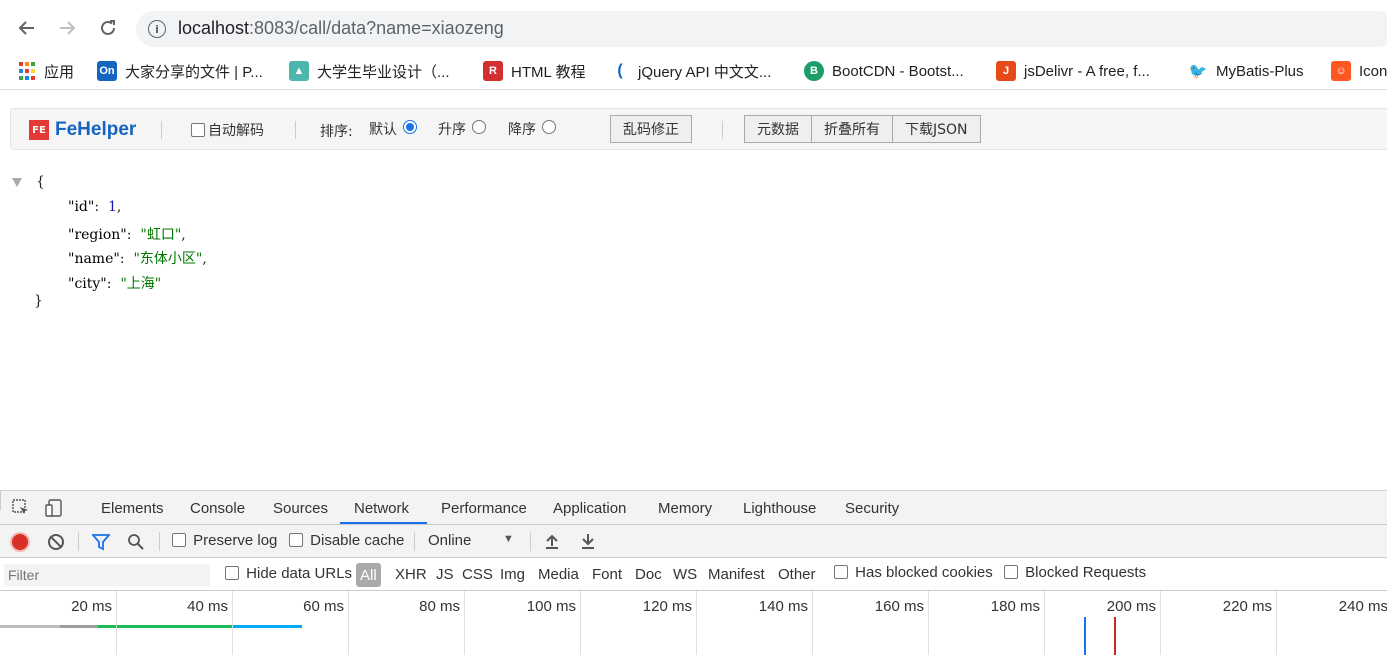 The width and height of the screenshot is (1387, 655). I want to click on type-filter-font: Font, so click(607, 574).